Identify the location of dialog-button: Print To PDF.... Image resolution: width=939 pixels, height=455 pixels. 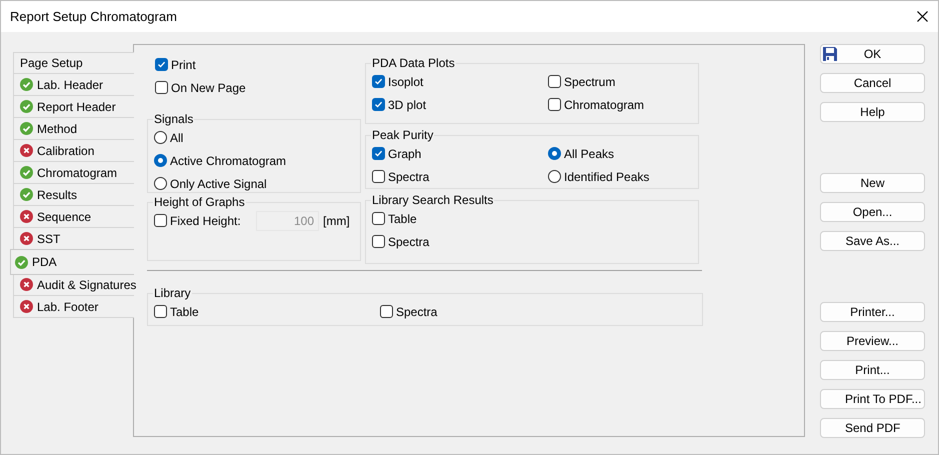
(872, 399).